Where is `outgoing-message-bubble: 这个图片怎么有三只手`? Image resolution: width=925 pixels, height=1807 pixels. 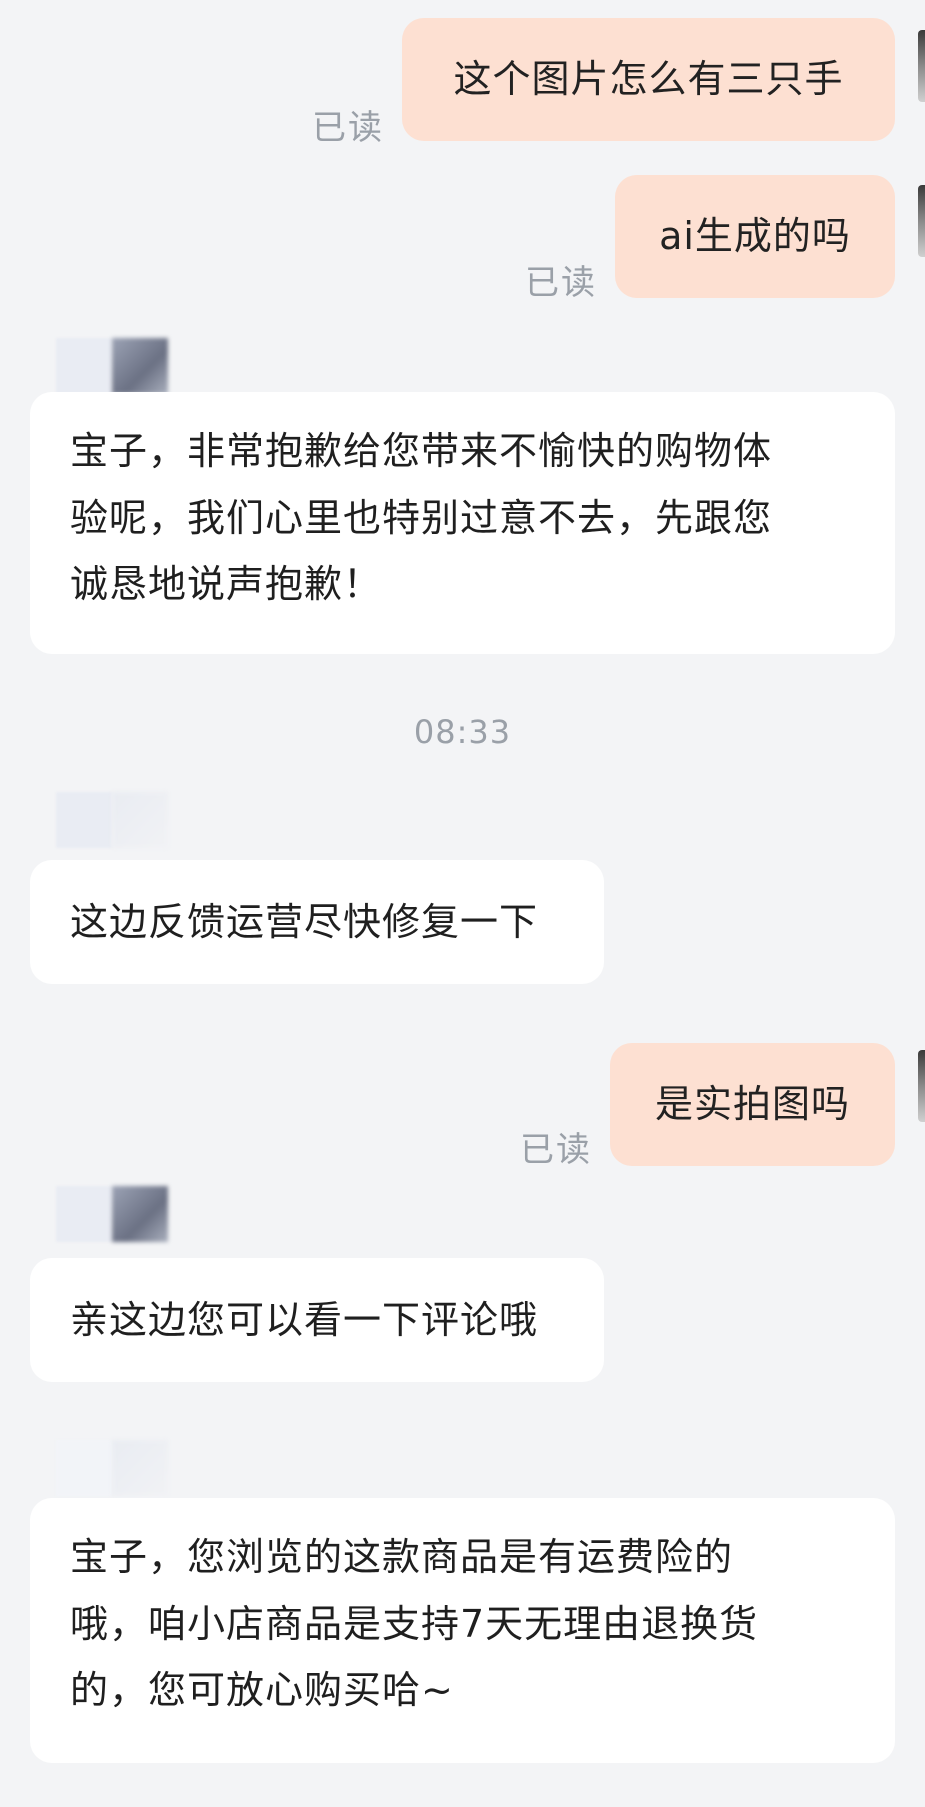
outgoing-message-bubble: 这个图片怎么有三只手 is located at coordinates (648, 79).